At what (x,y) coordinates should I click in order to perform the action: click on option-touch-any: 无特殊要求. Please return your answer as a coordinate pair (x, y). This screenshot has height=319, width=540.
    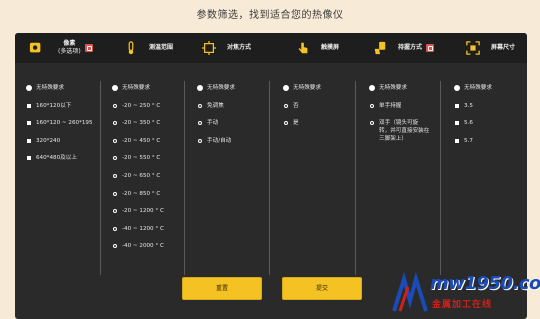
    Looking at the image, I should click on (302, 88).